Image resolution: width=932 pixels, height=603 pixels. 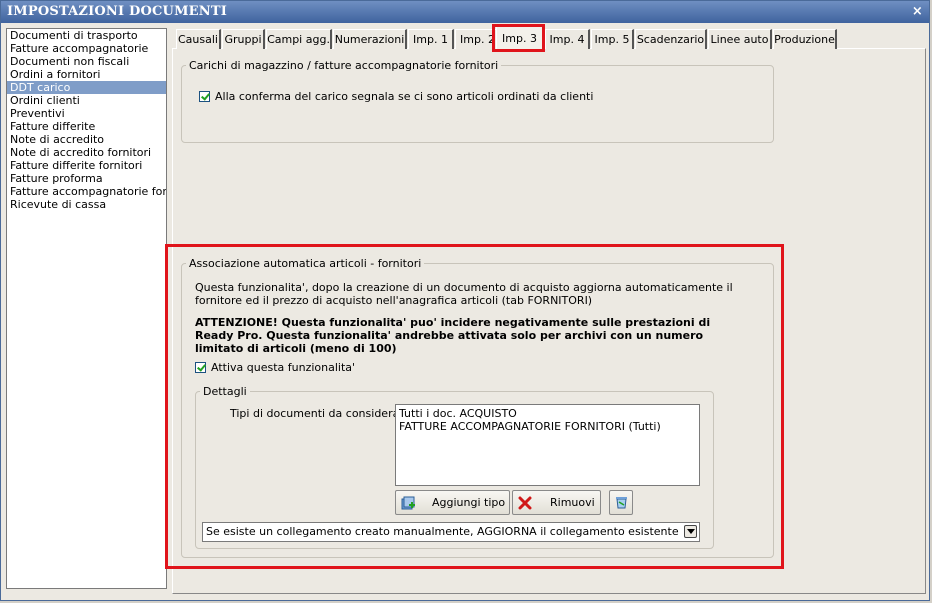 I want to click on sidebar-item-ddt-carico: DDT carico, so click(x=86, y=87).